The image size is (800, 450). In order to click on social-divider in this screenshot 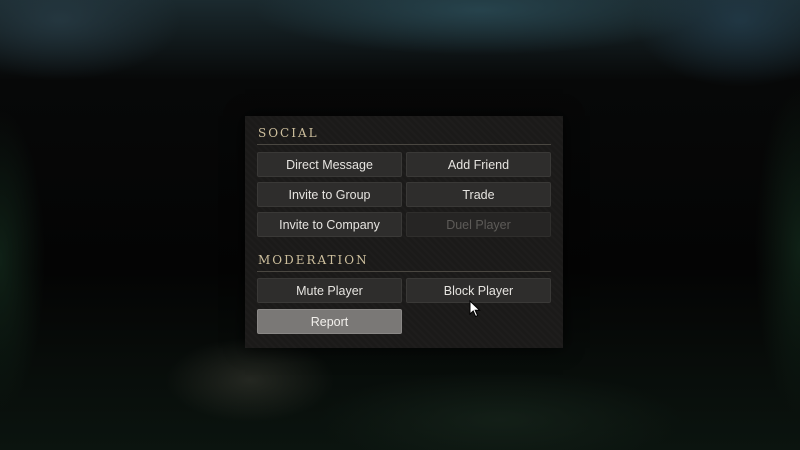, I will do `click(404, 144)`.